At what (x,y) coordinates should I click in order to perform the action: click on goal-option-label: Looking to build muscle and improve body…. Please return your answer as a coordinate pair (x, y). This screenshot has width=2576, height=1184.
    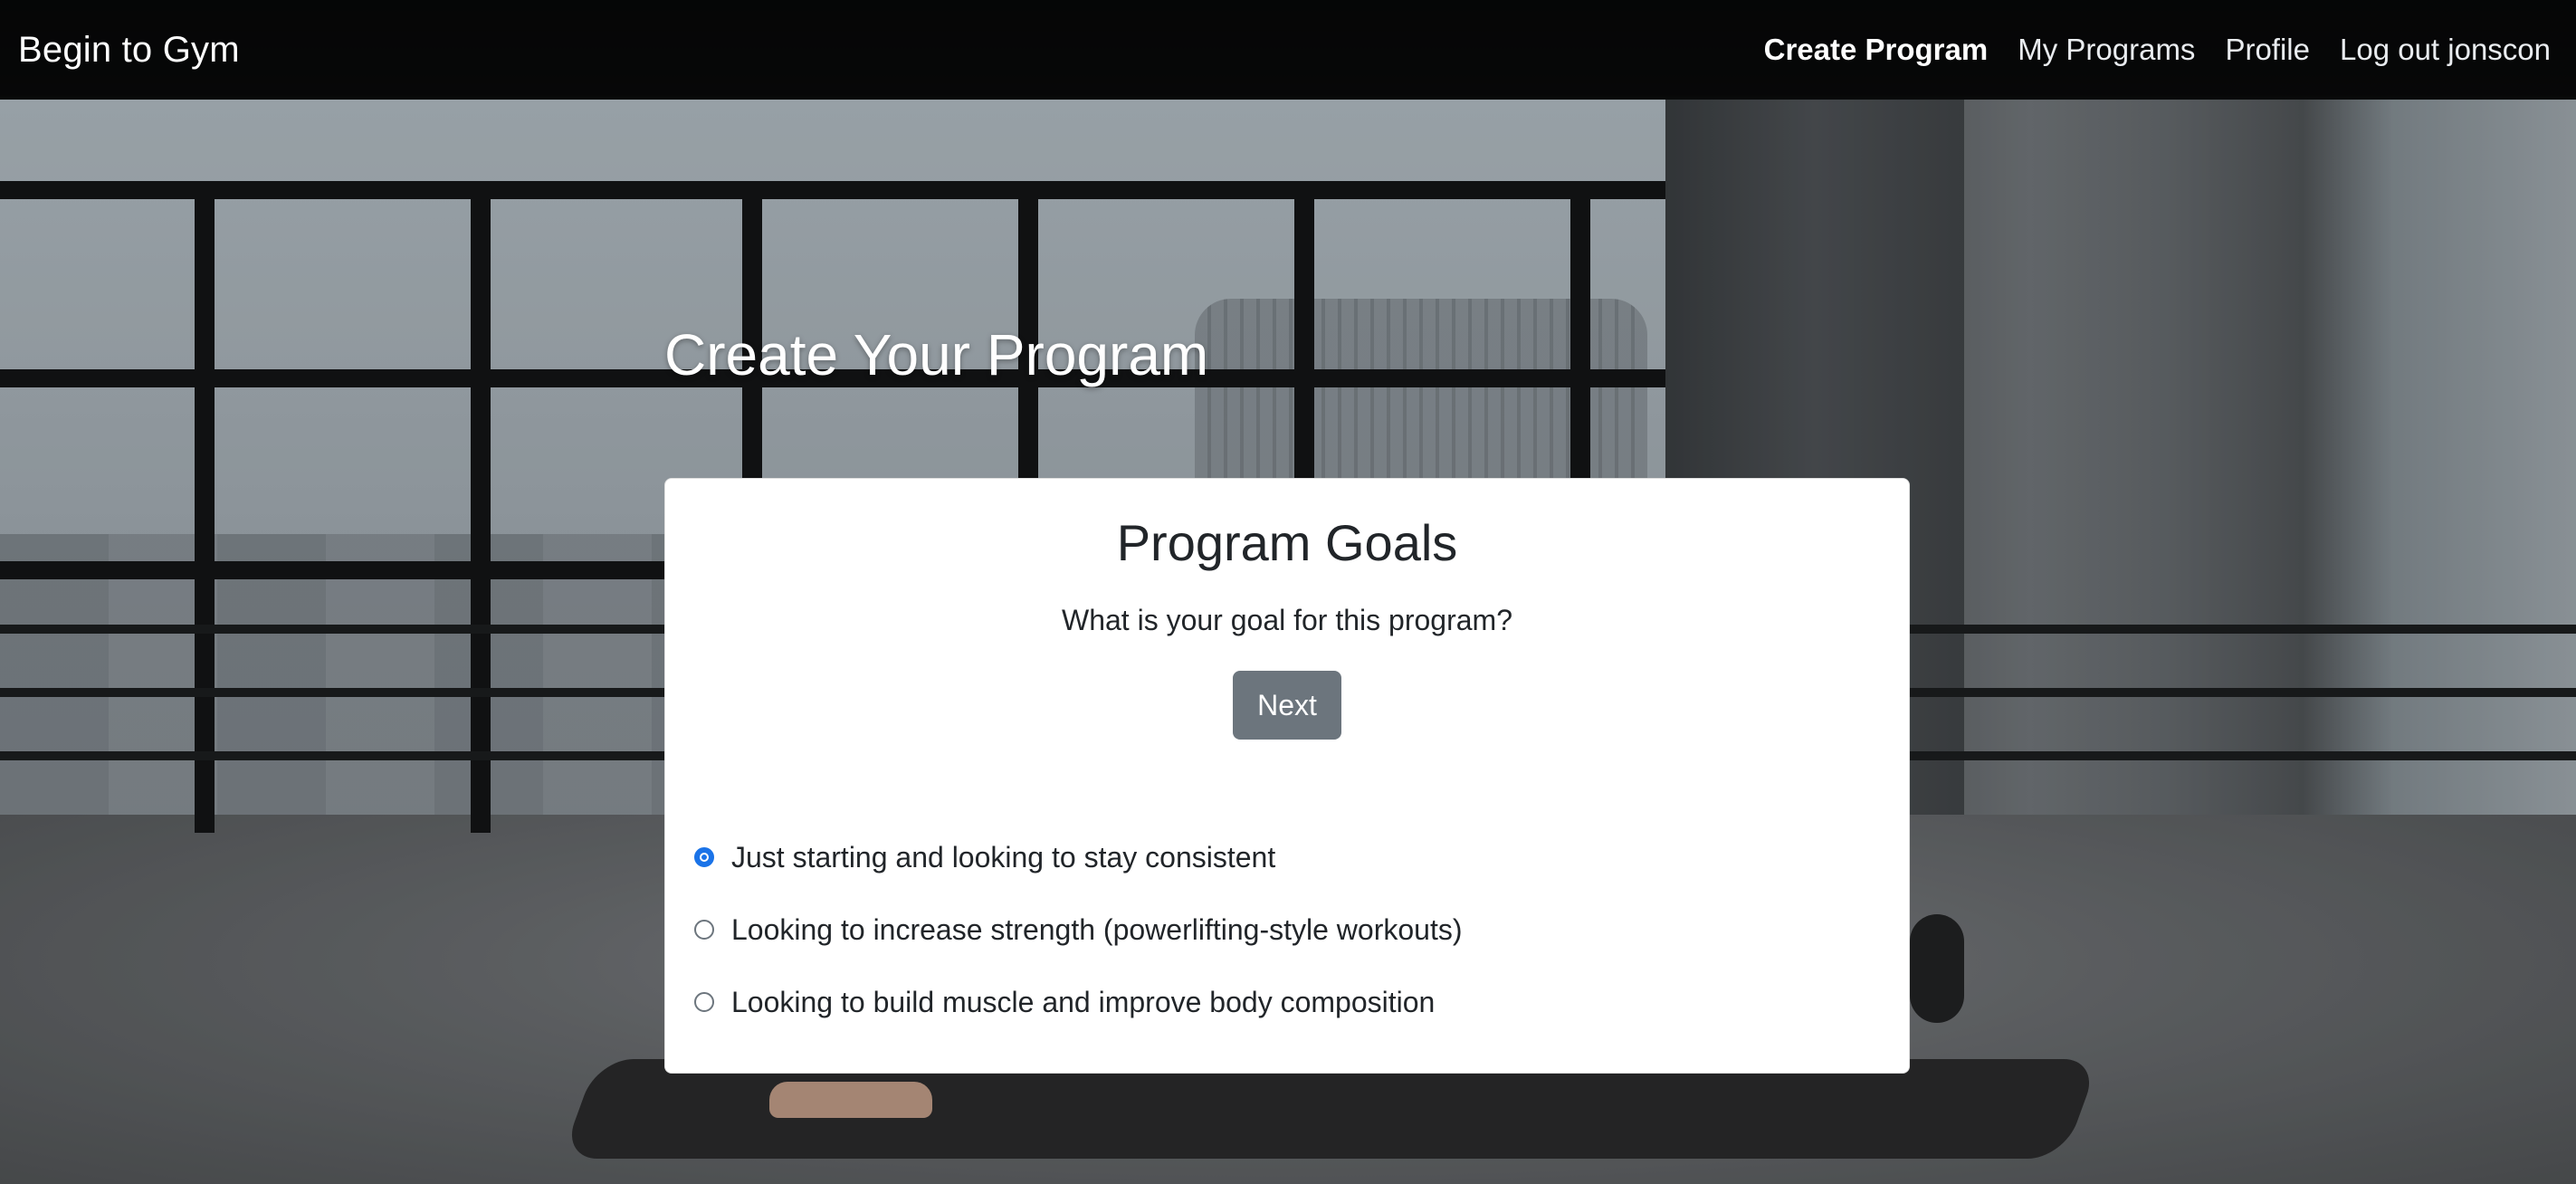
    Looking at the image, I should click on (1083, 1001).